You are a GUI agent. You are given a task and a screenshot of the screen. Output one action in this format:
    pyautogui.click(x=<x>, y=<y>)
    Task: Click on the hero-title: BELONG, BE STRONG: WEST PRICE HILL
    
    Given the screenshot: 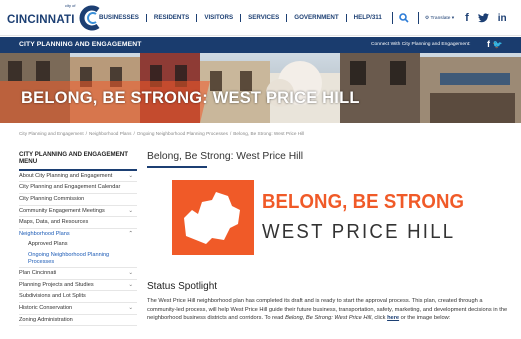 What is the action you would take?
    pyautogui.click(x=190, y=98)
    